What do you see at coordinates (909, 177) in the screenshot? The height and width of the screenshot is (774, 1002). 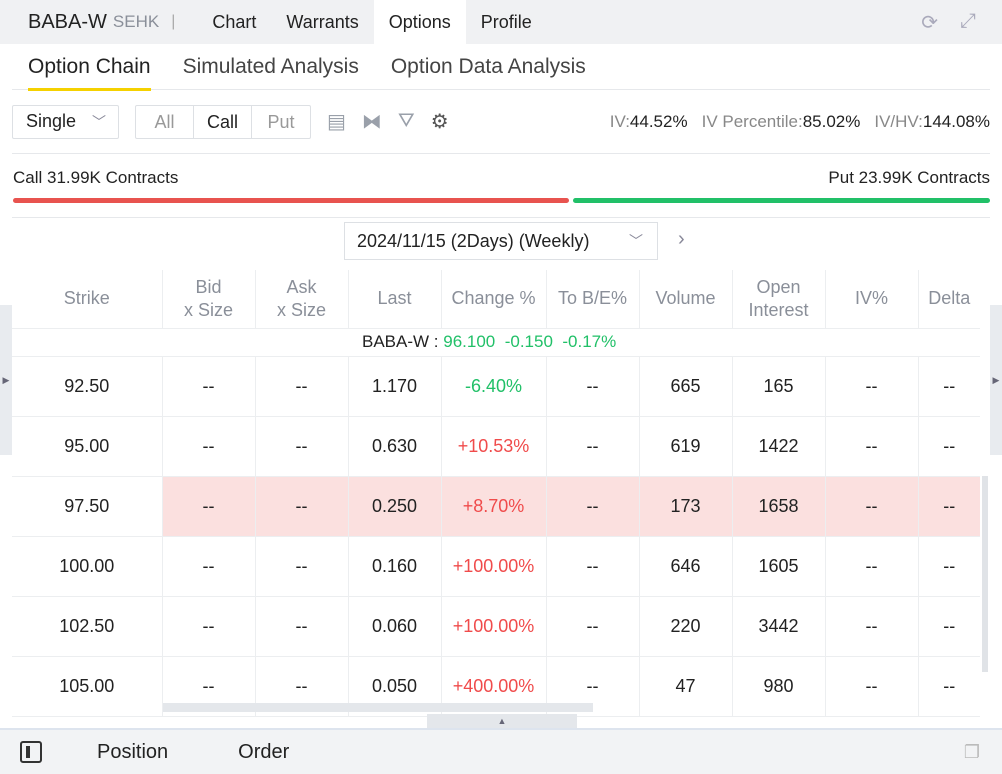 I see `put-contracts: Put 23.99K Contracts` at bounding box center [909, 177].